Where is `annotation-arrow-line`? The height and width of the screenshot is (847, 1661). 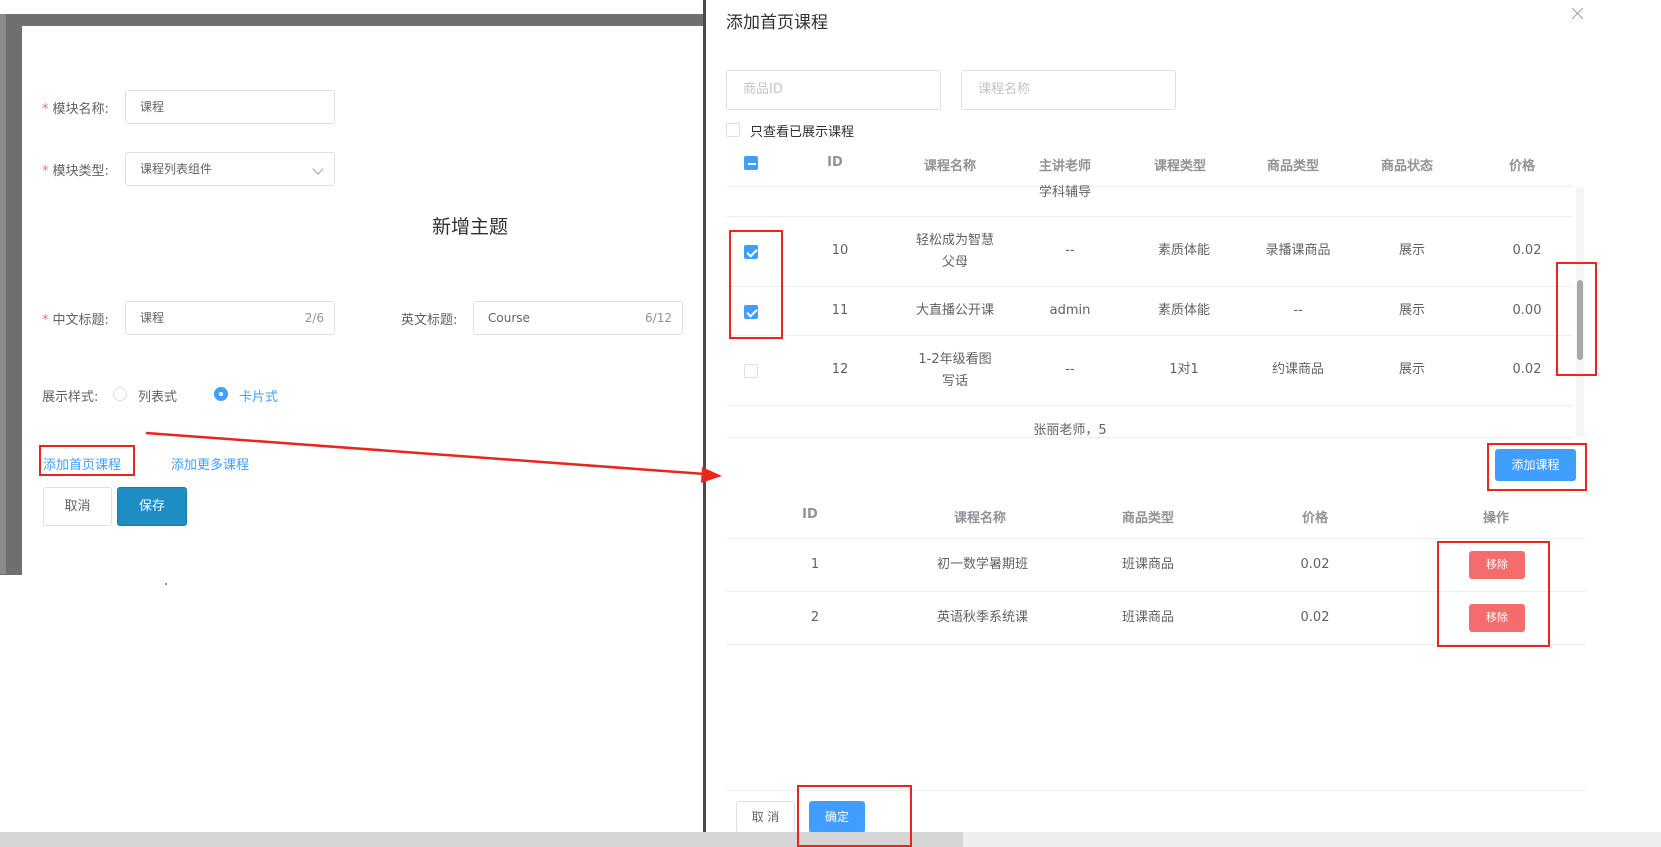
annotation-arrow-line is located at coordinates (425, 453).